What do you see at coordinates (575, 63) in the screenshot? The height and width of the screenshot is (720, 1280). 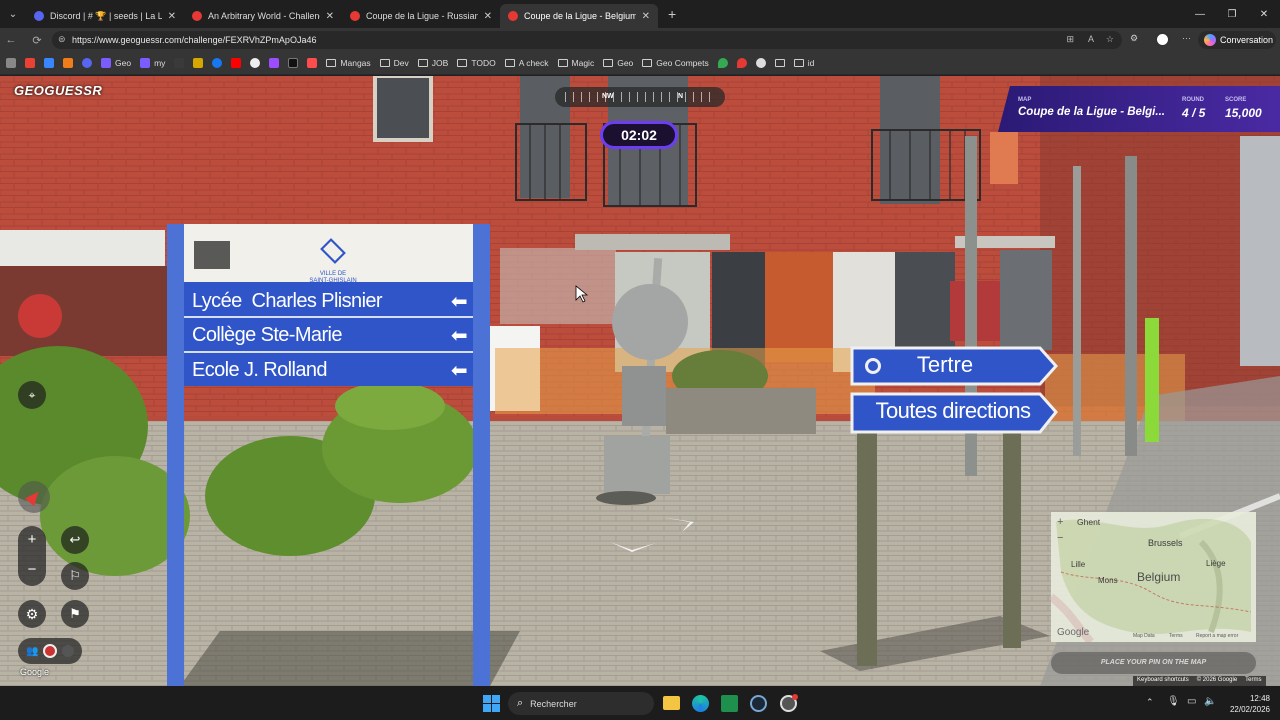 I see `bookmark-folder-magic: Magic` at bounding box center [575, 63].